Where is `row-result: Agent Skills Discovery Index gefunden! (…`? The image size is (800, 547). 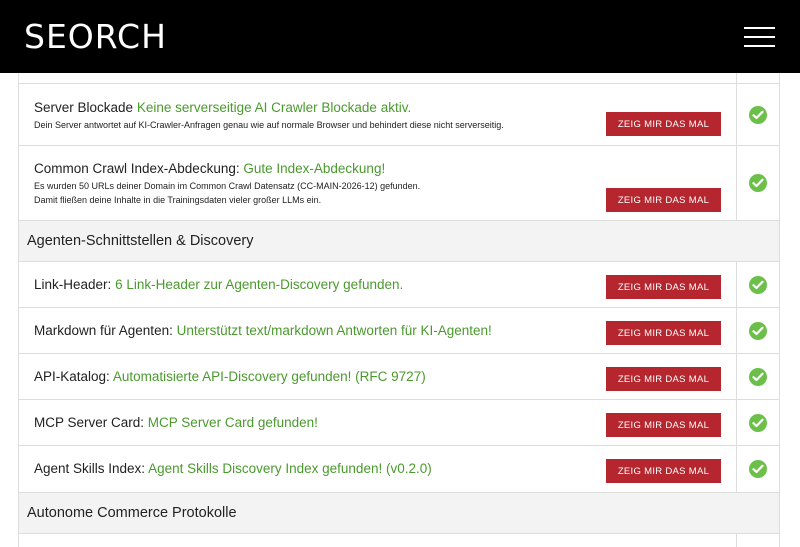
row-result: Agent Skills Discovery Index gefunden! (… is located at coordinates (290, 468).